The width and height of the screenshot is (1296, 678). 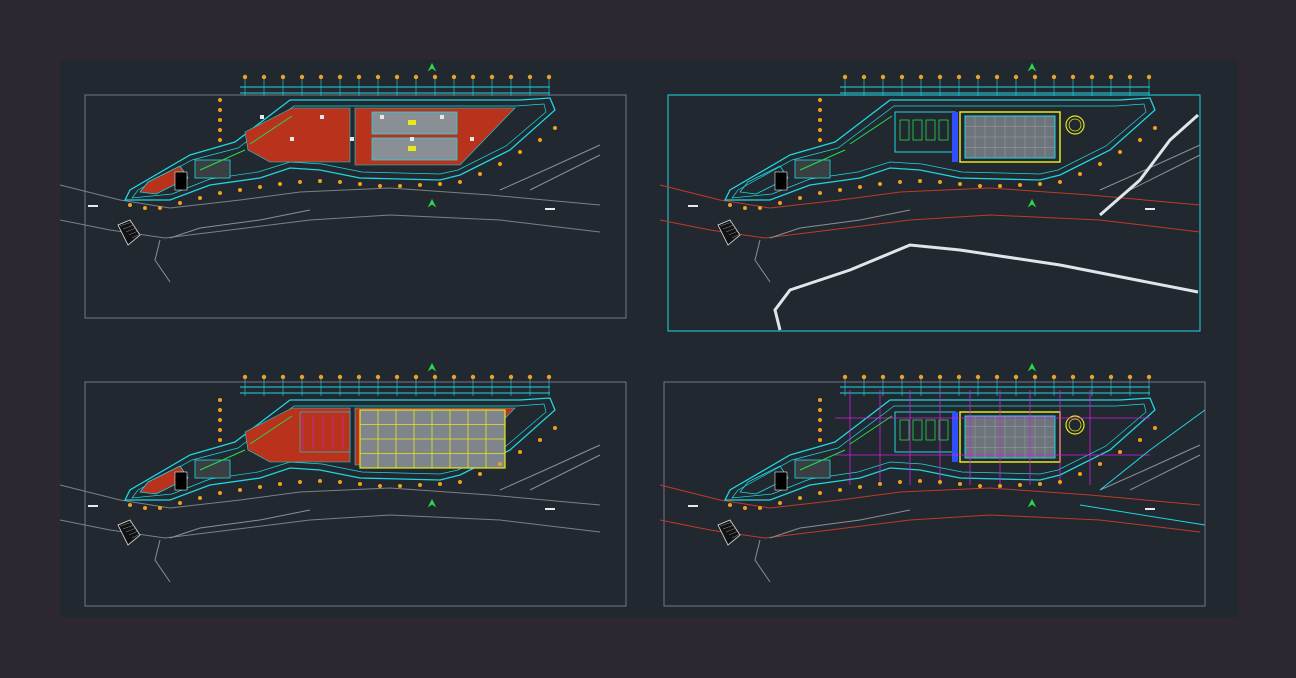 I want to click on equipment, so click(x=930, y=130).